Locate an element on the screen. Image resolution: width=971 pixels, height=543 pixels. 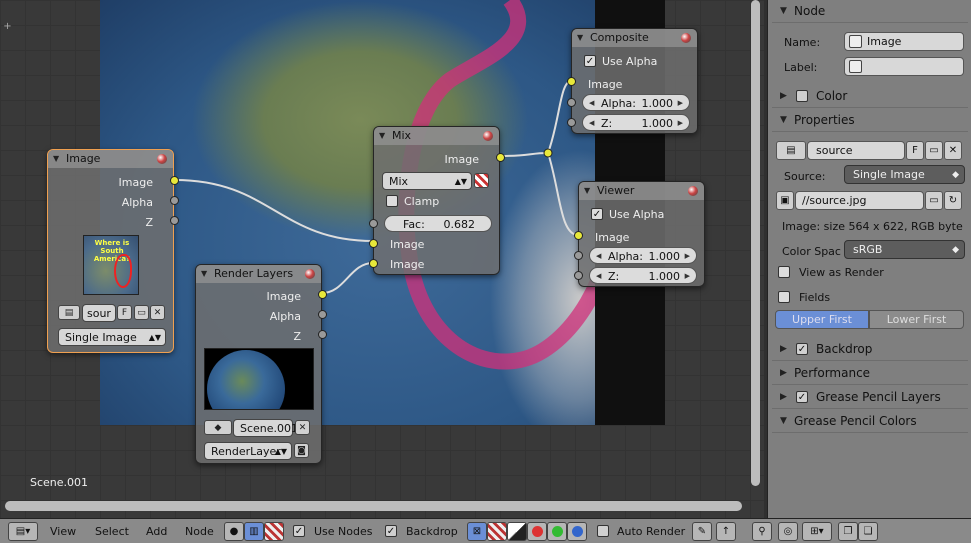
color-checkbox is located at coordinates (802, 96).